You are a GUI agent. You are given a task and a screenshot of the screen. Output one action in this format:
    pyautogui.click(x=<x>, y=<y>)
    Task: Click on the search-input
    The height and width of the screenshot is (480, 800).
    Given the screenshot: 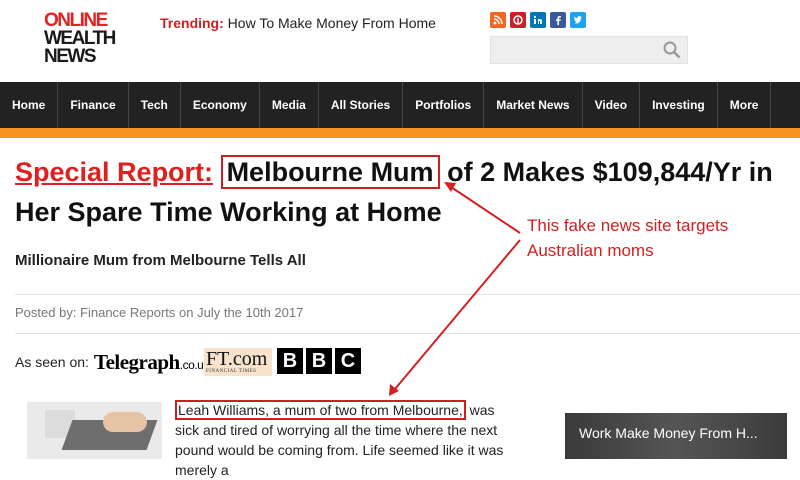 What is the action you would take?
    pyautogui.click(x=579, y=51)
    